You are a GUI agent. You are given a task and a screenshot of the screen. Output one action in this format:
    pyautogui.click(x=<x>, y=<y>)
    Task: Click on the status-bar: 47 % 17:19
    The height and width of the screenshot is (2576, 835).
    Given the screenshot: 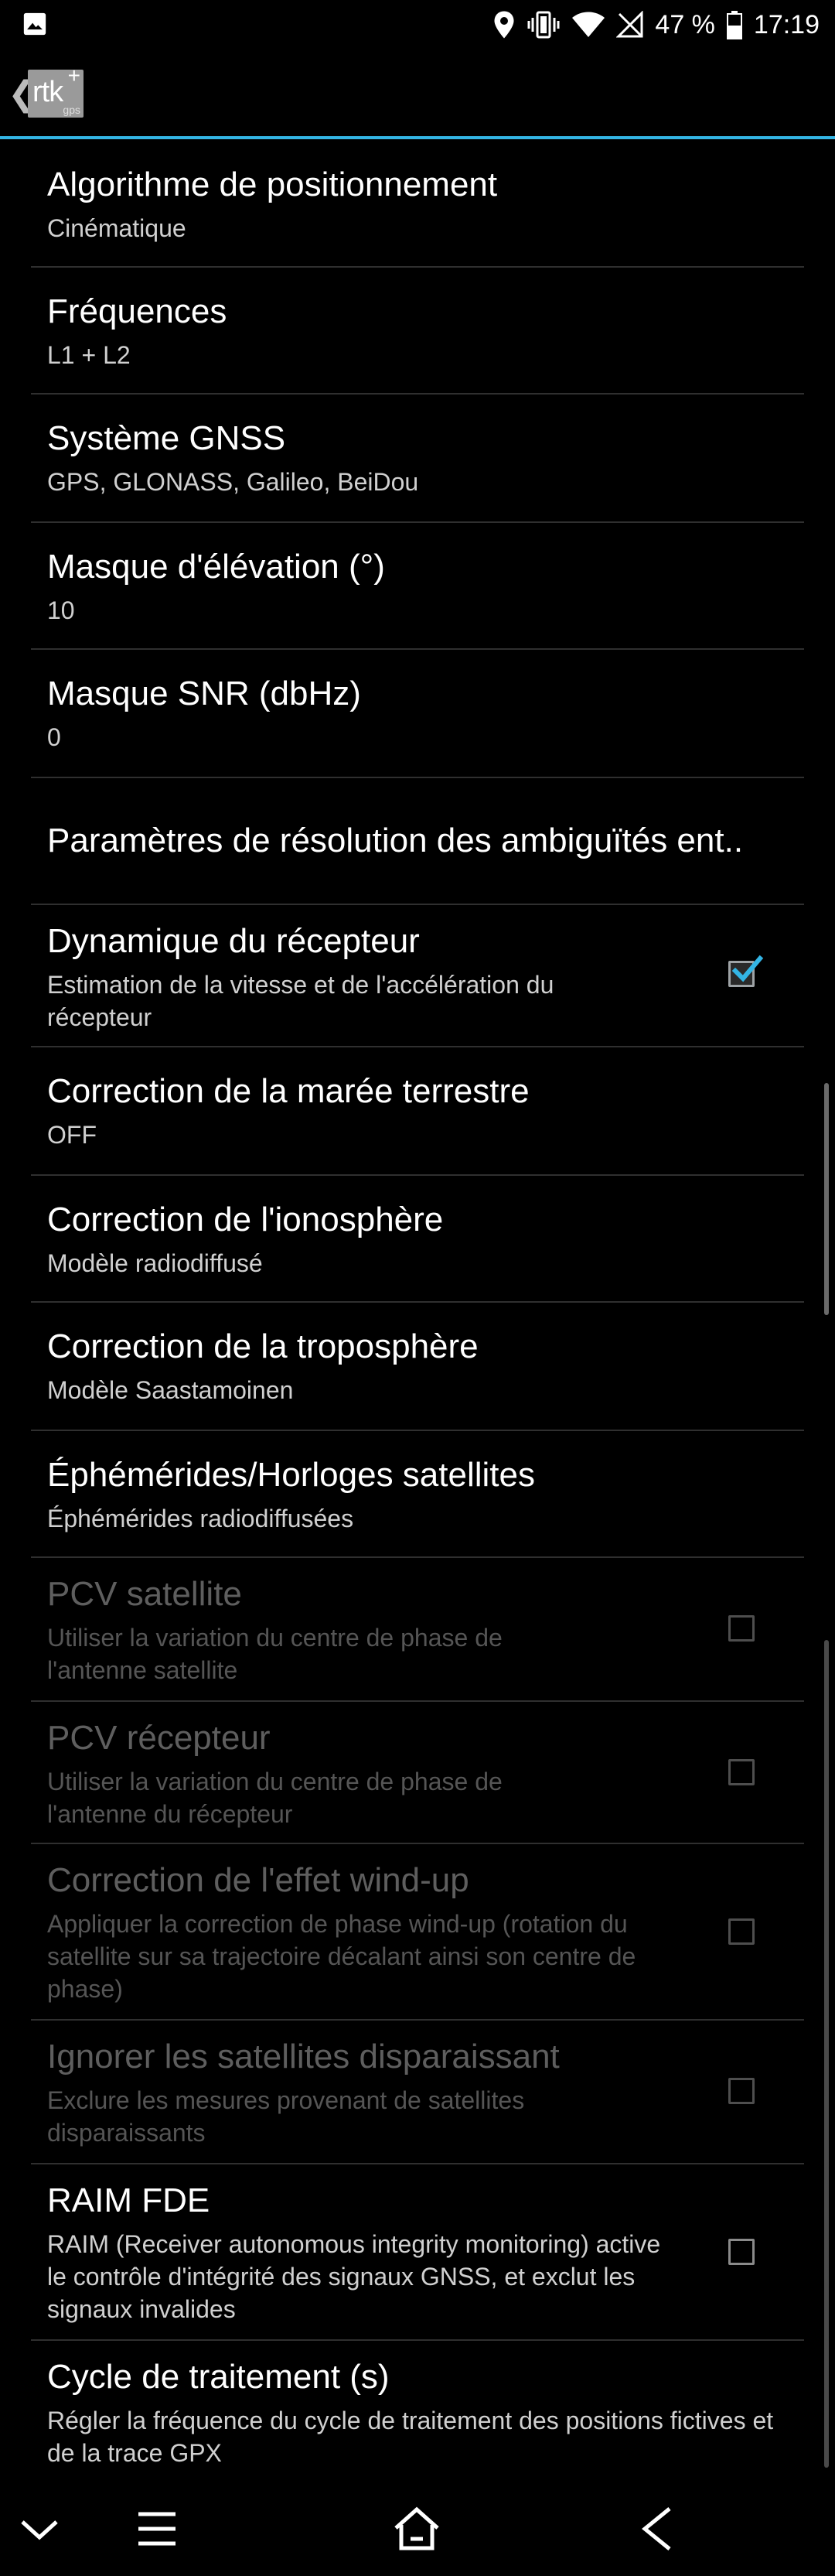 What is the action you would take?
    pyautogui.click(x=417, y=25)
    